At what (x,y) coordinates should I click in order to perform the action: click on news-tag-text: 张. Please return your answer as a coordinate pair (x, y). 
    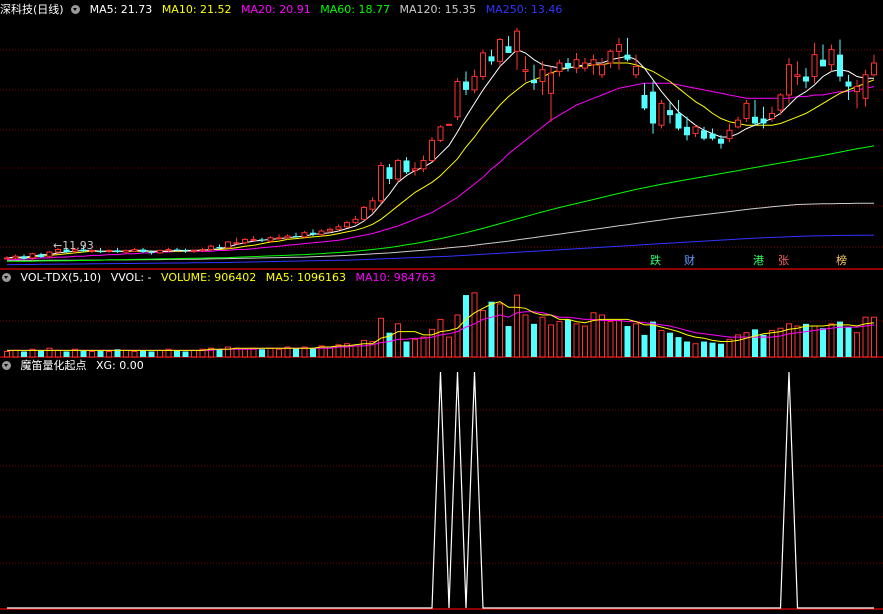
    Looking at the image, I should click on (783, 260).